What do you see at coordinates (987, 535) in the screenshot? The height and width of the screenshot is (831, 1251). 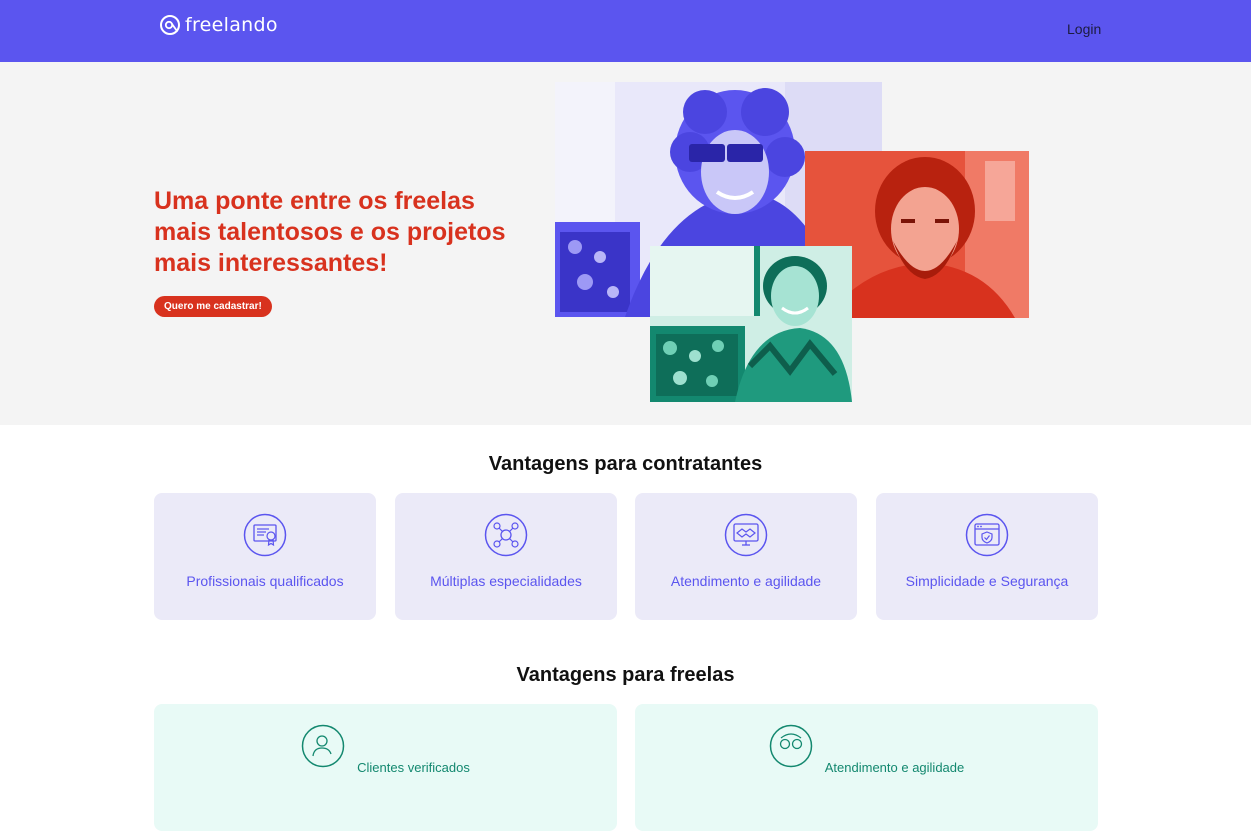 I see `secure-browser-icon` at bounding box center [987, 535].